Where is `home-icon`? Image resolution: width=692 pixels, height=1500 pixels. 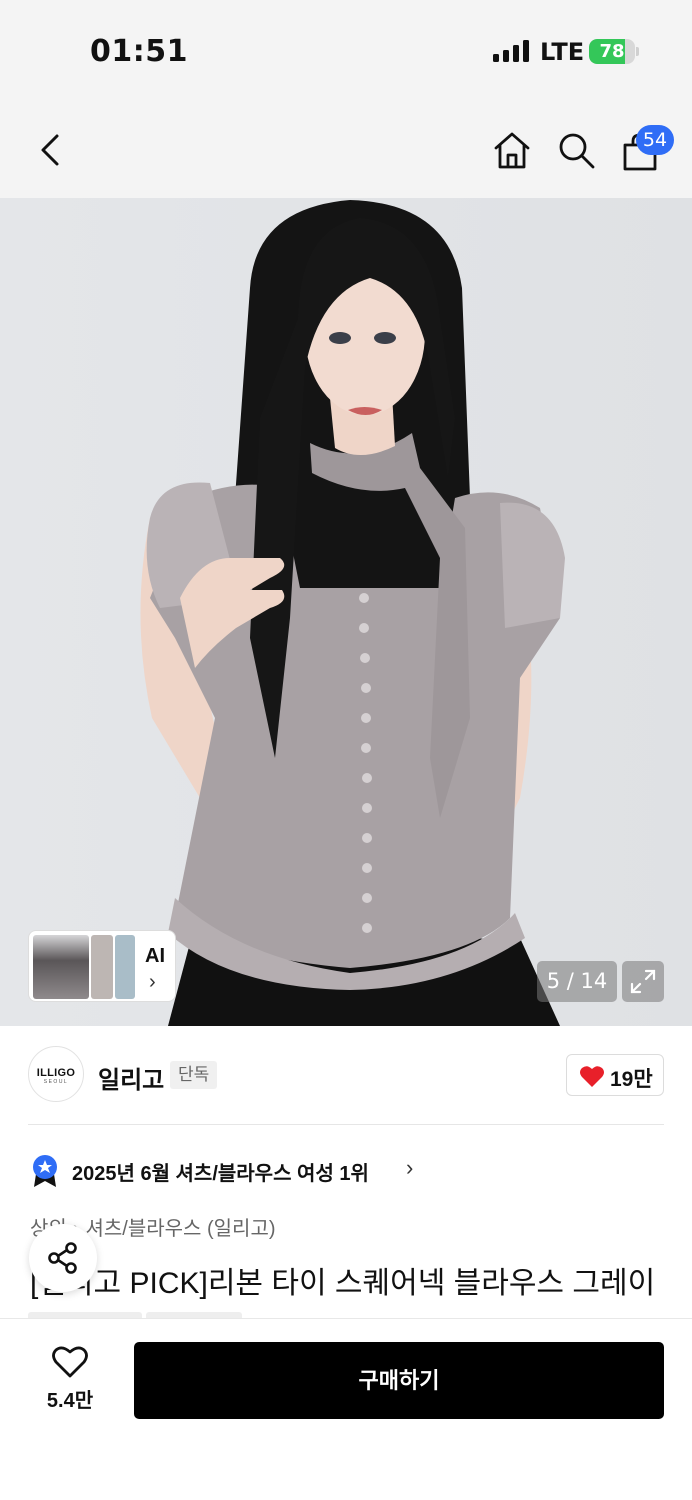 home-icon is located at coordinates (512, 150).